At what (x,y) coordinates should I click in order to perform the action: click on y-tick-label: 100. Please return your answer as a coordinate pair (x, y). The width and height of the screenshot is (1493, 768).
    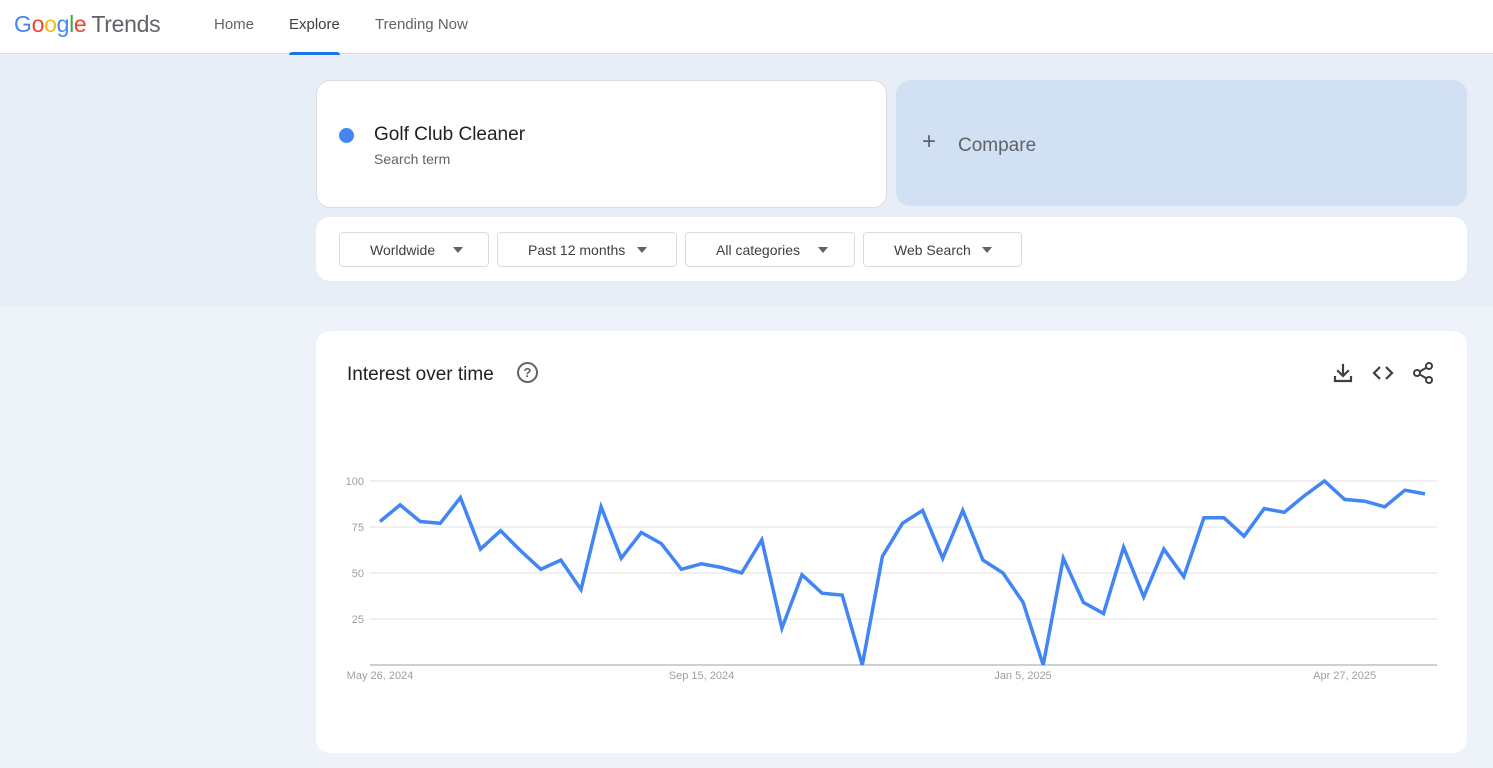
    Looking at the image, I should click on (355, 482).